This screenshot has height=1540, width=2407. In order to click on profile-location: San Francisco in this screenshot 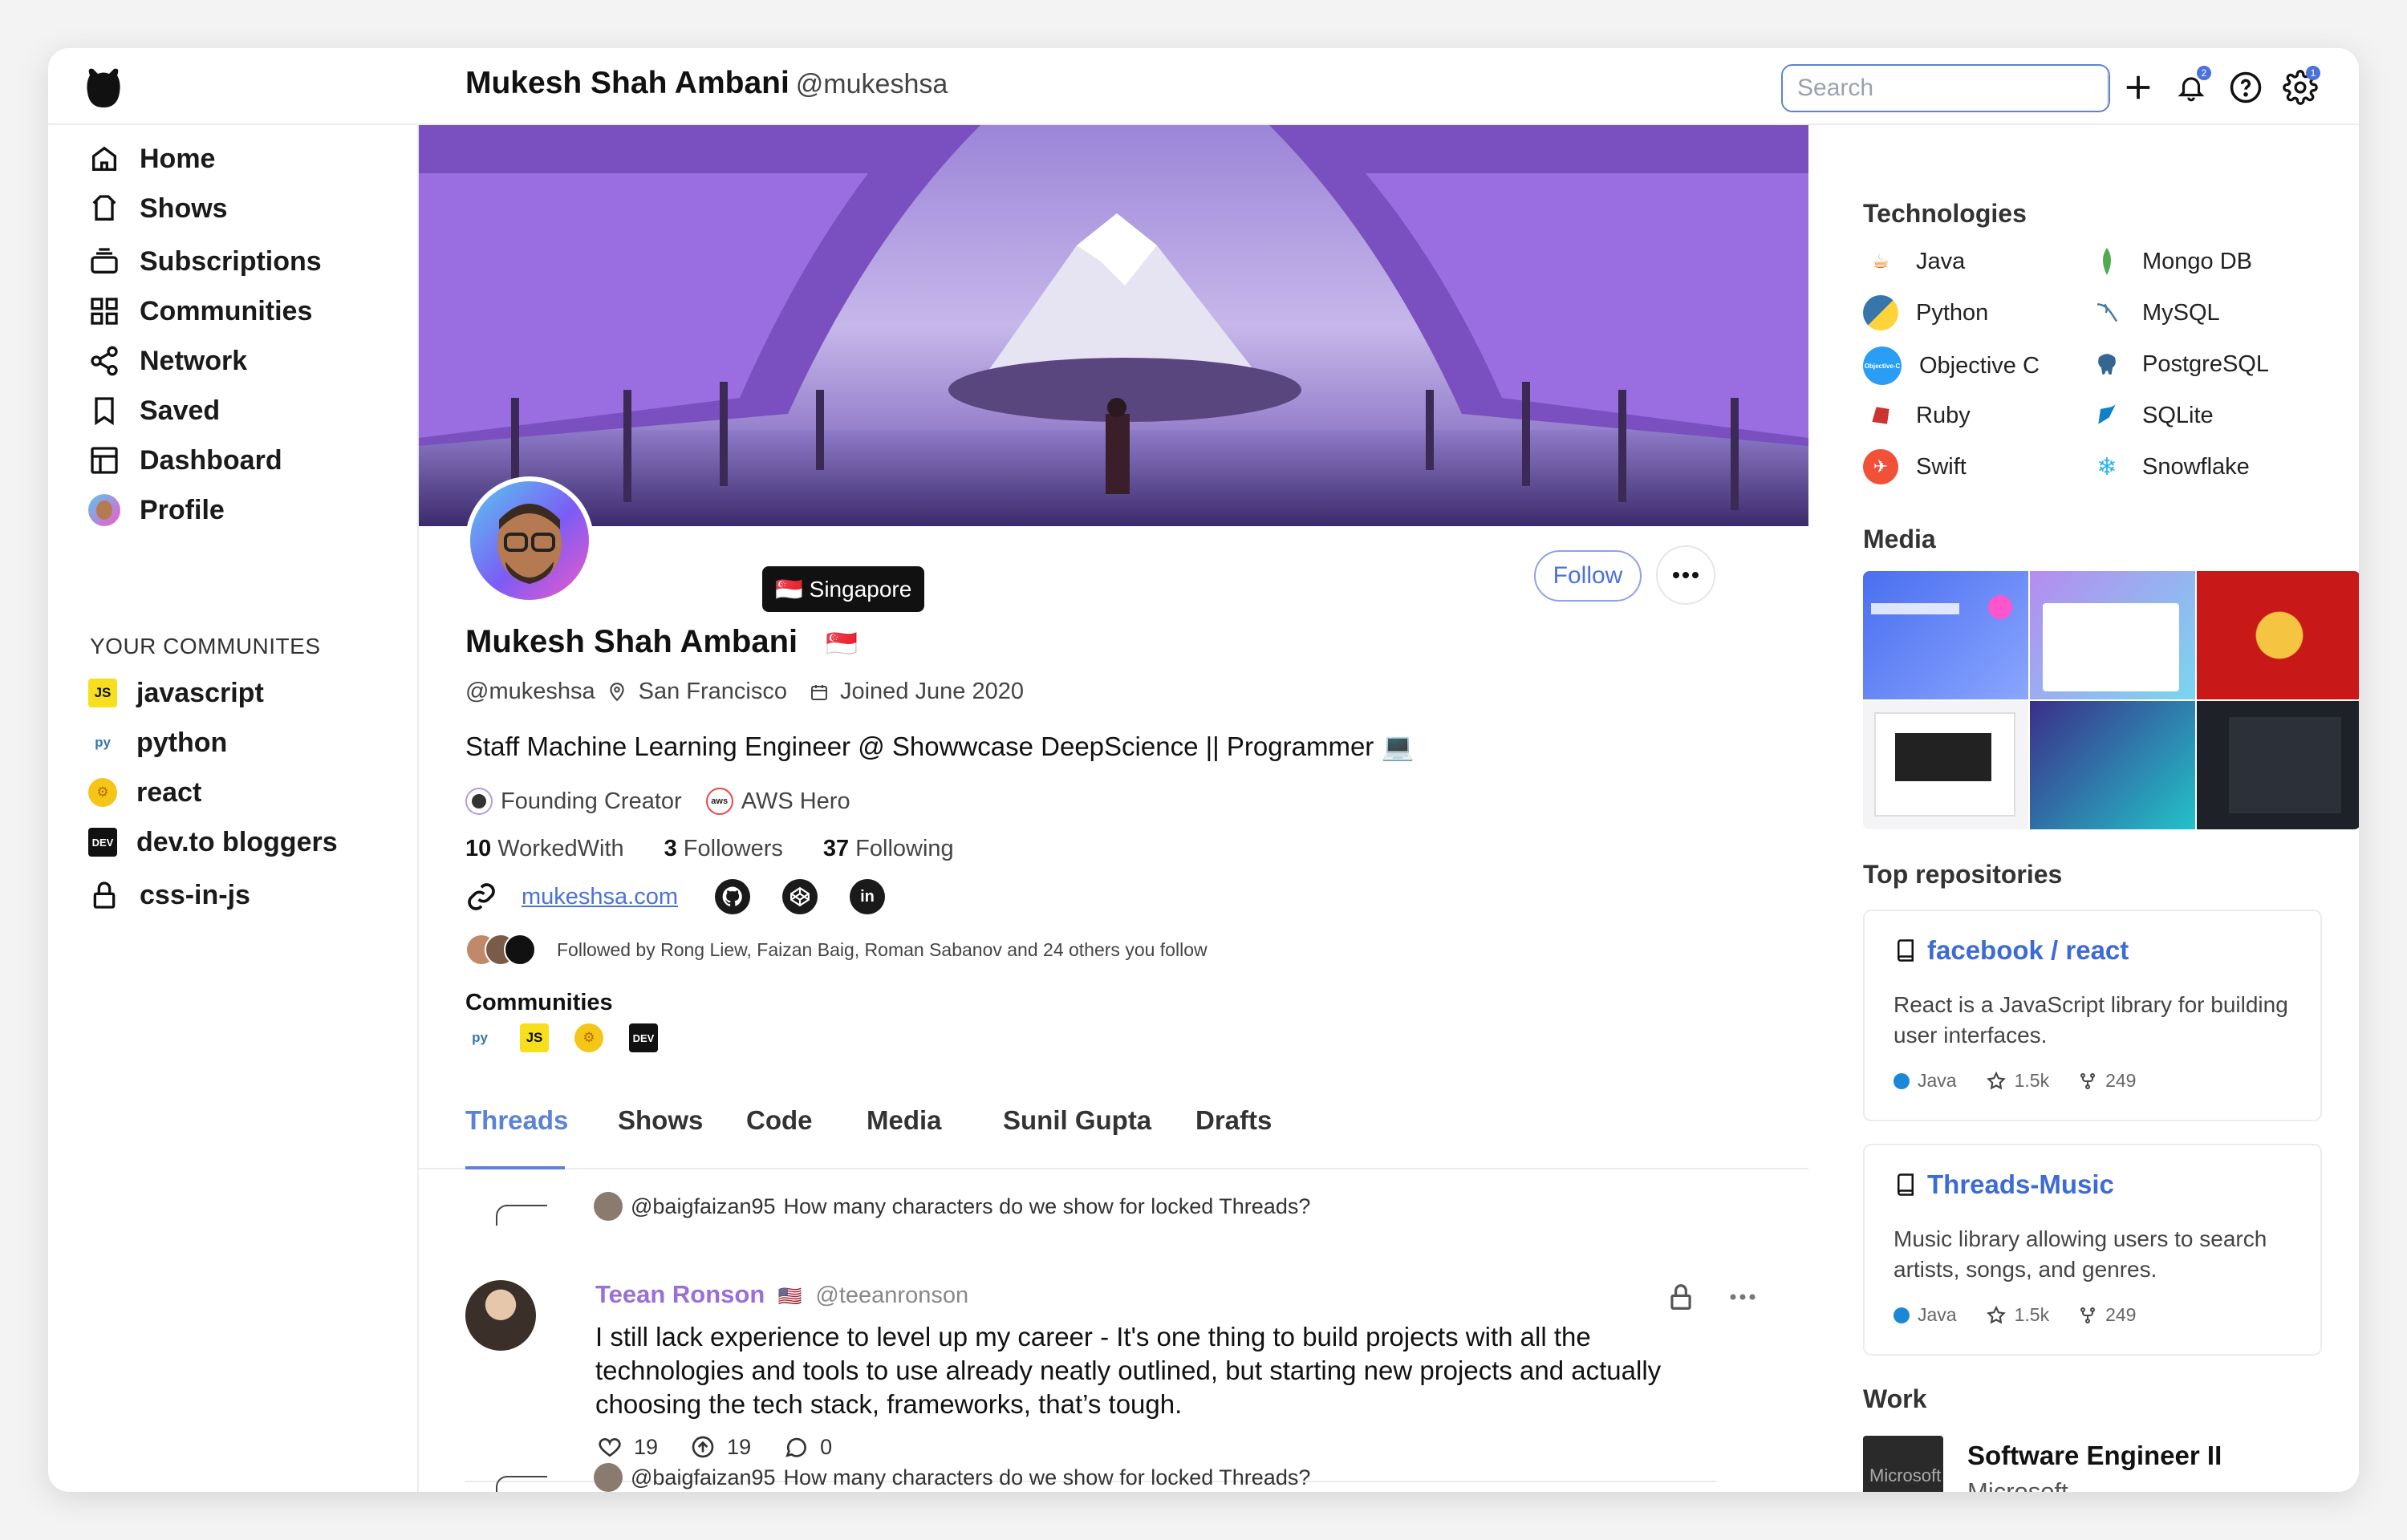, I will do `click(713, 691)`.